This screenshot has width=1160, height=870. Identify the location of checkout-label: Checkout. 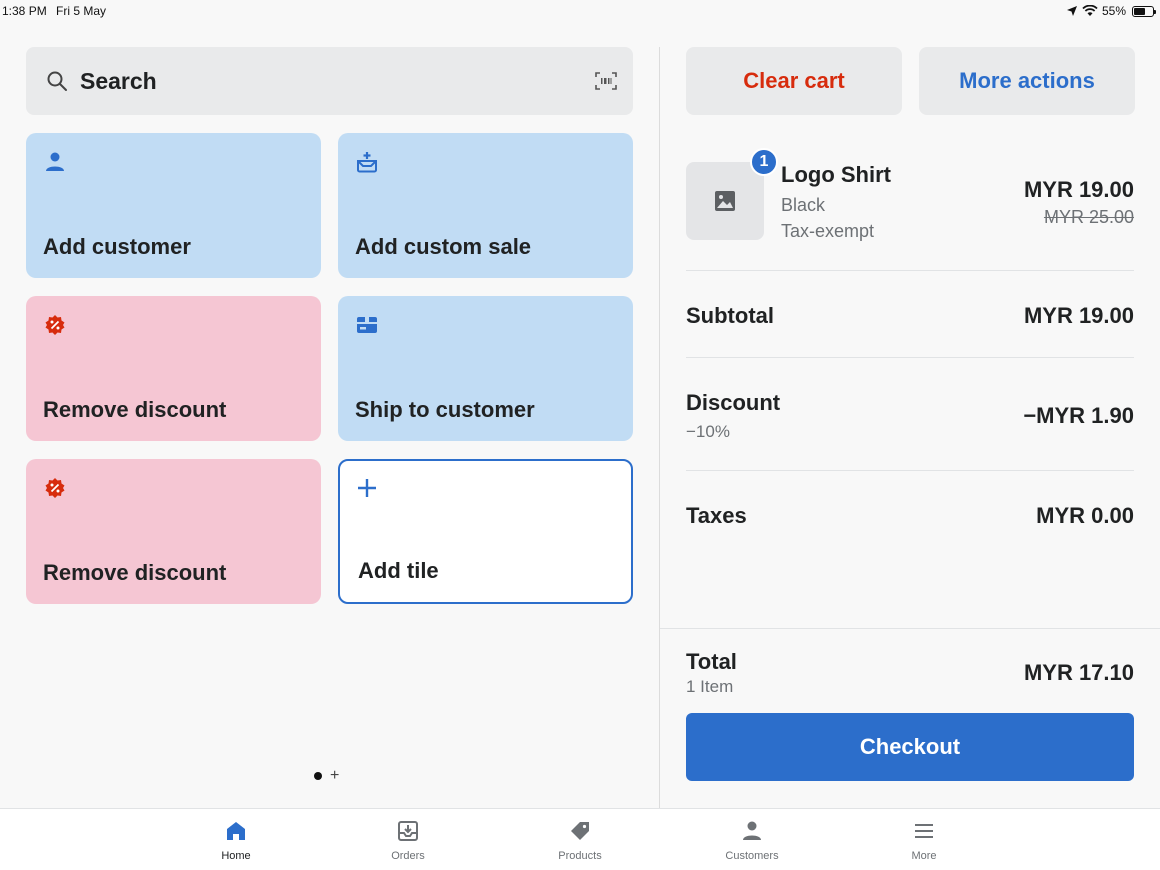
(910, 746).